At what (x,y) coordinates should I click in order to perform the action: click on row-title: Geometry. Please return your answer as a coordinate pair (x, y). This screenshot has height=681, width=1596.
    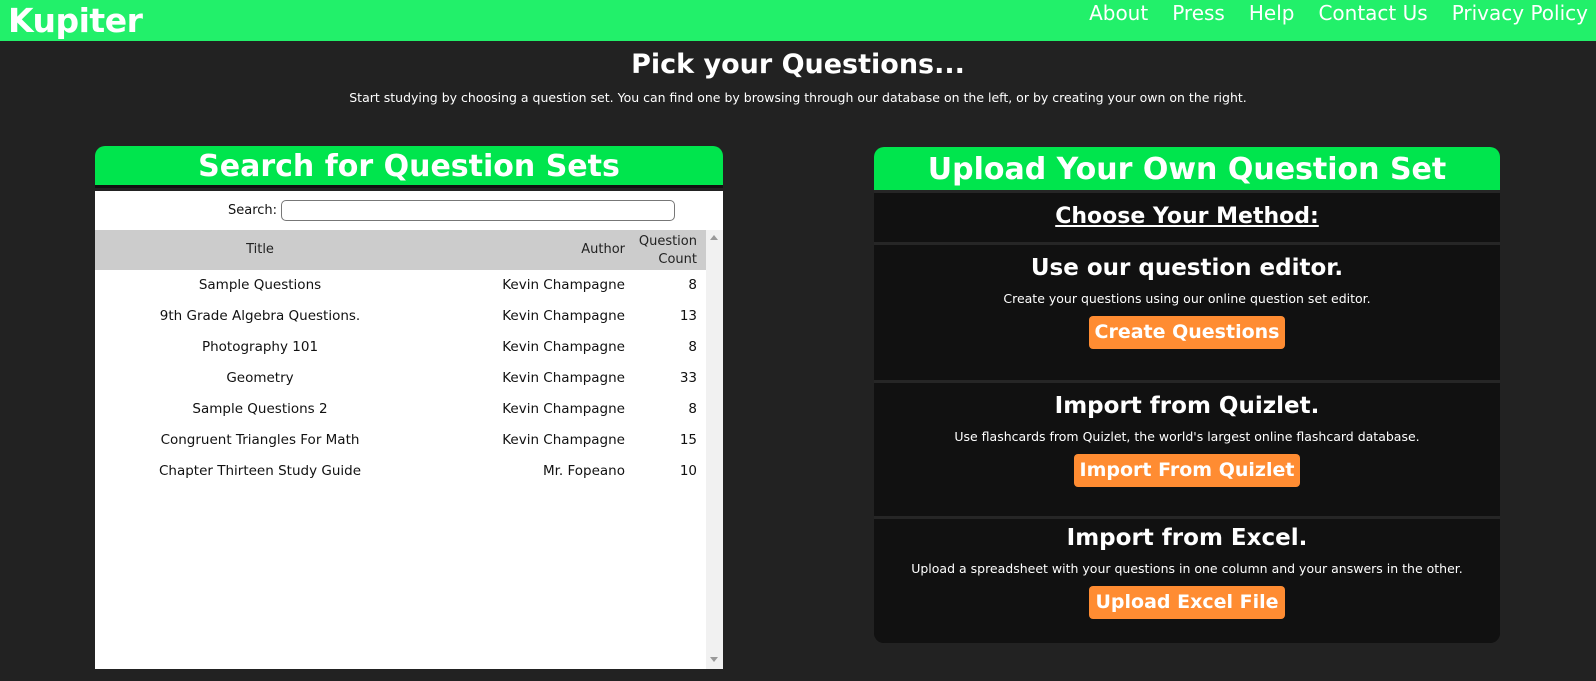
    Looking at the image, I should click on (260, 378).